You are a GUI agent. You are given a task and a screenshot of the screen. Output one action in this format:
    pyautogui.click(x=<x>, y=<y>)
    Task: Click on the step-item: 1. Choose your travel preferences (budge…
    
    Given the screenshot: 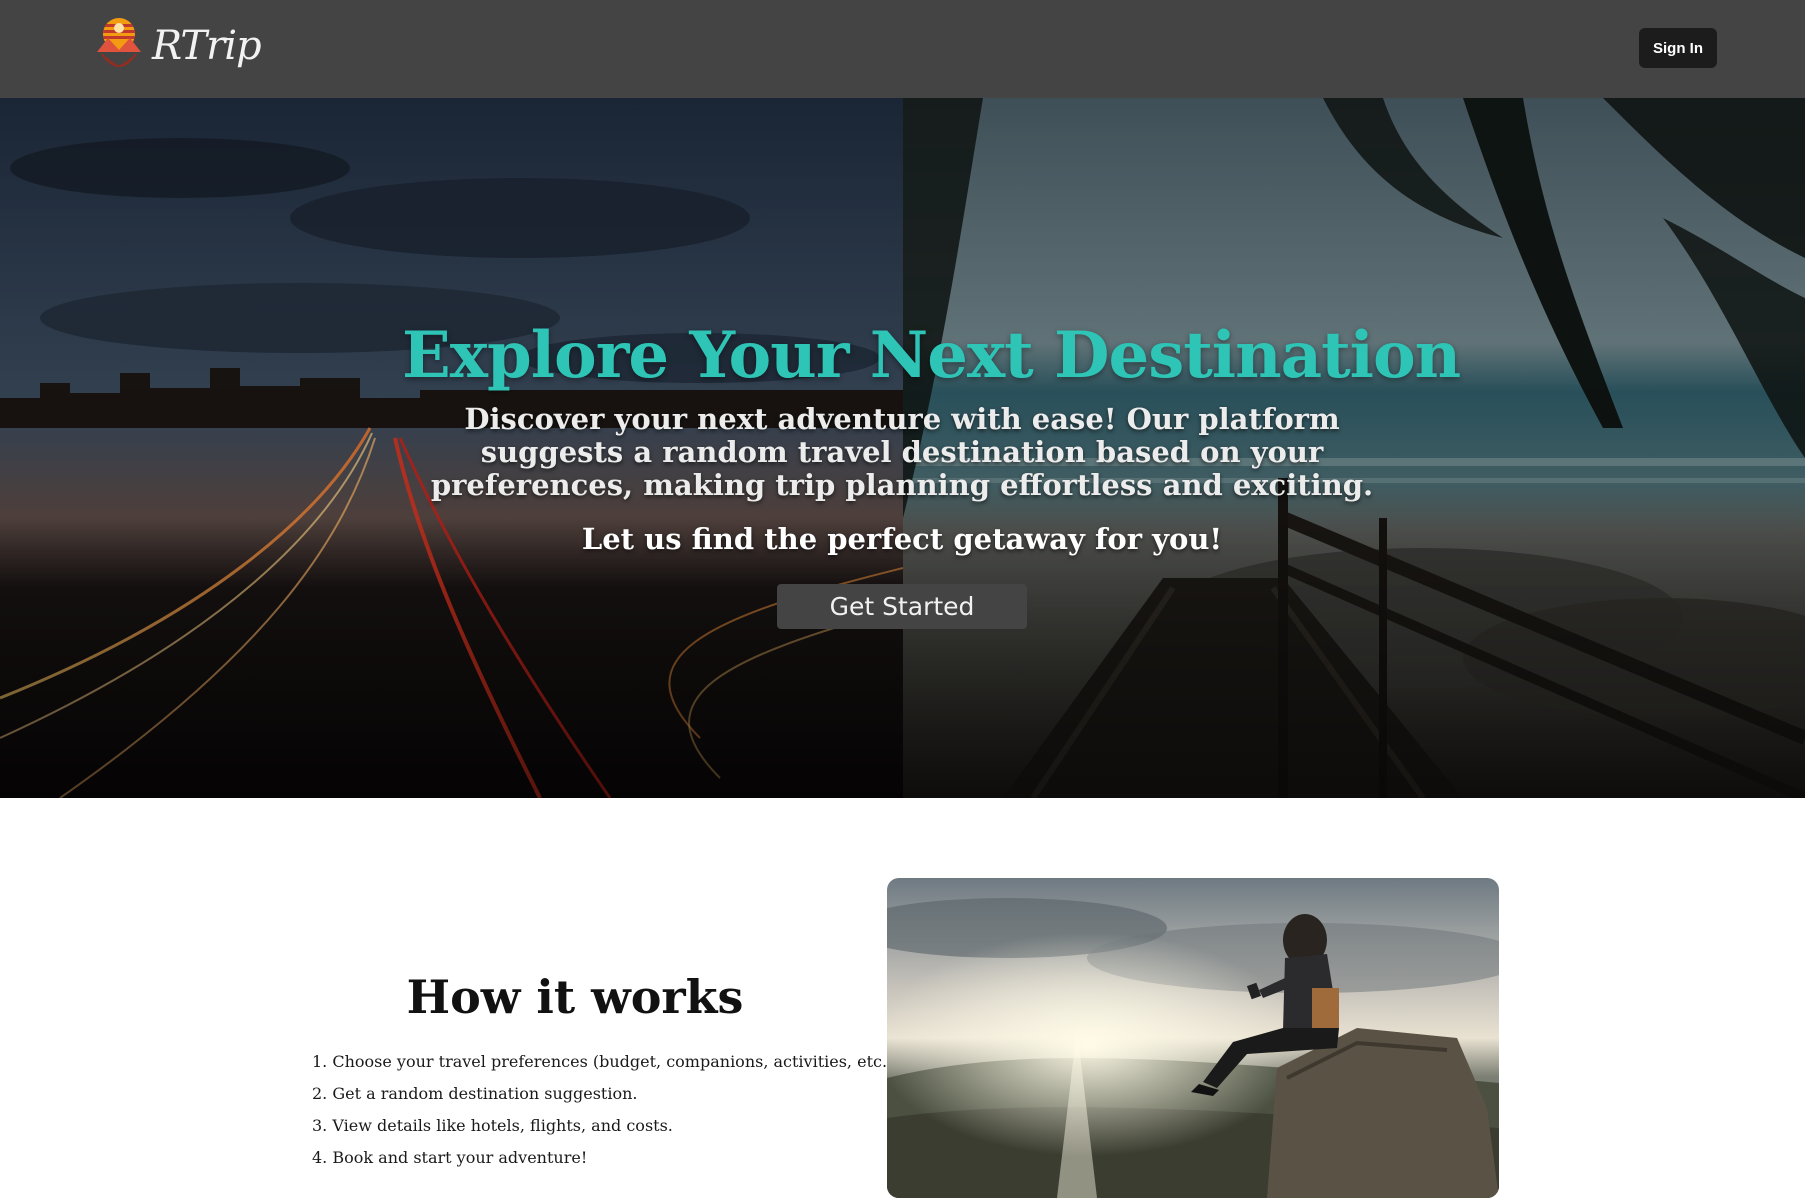 What is the action you would take?
    pyautogui.click(x=605, y=1061)
    